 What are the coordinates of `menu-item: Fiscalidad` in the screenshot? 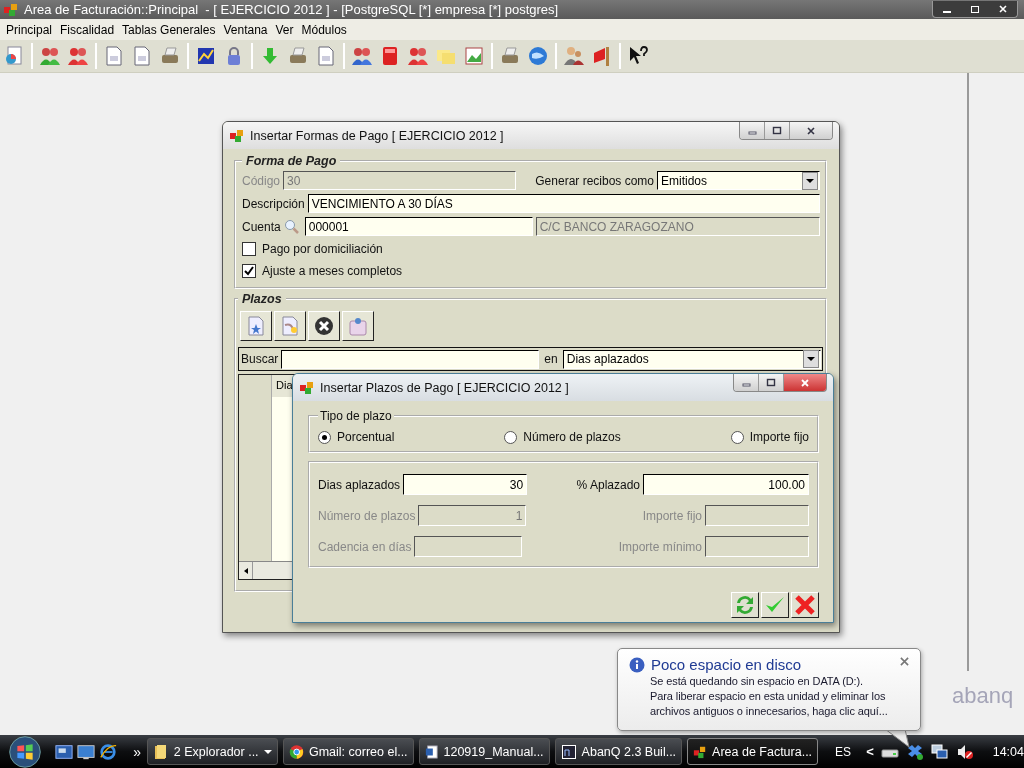 It's located at (87, 29).